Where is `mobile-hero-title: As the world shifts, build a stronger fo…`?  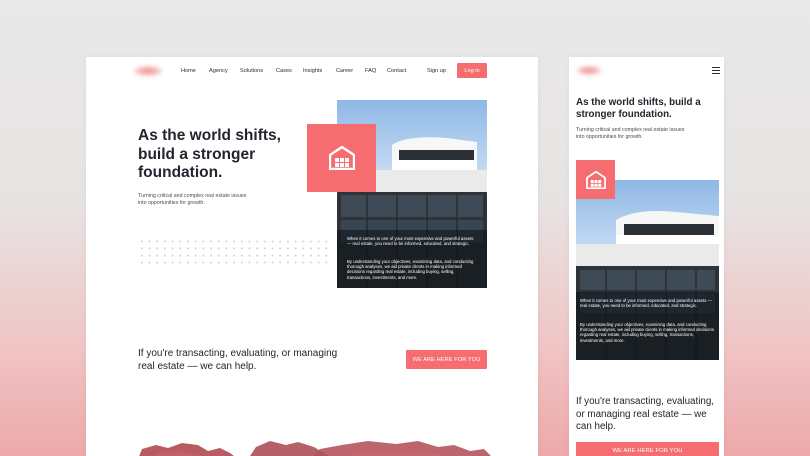 mobile-hero-title: As the world shifts, build a stronger fo… is located at coordinates (638, 108).